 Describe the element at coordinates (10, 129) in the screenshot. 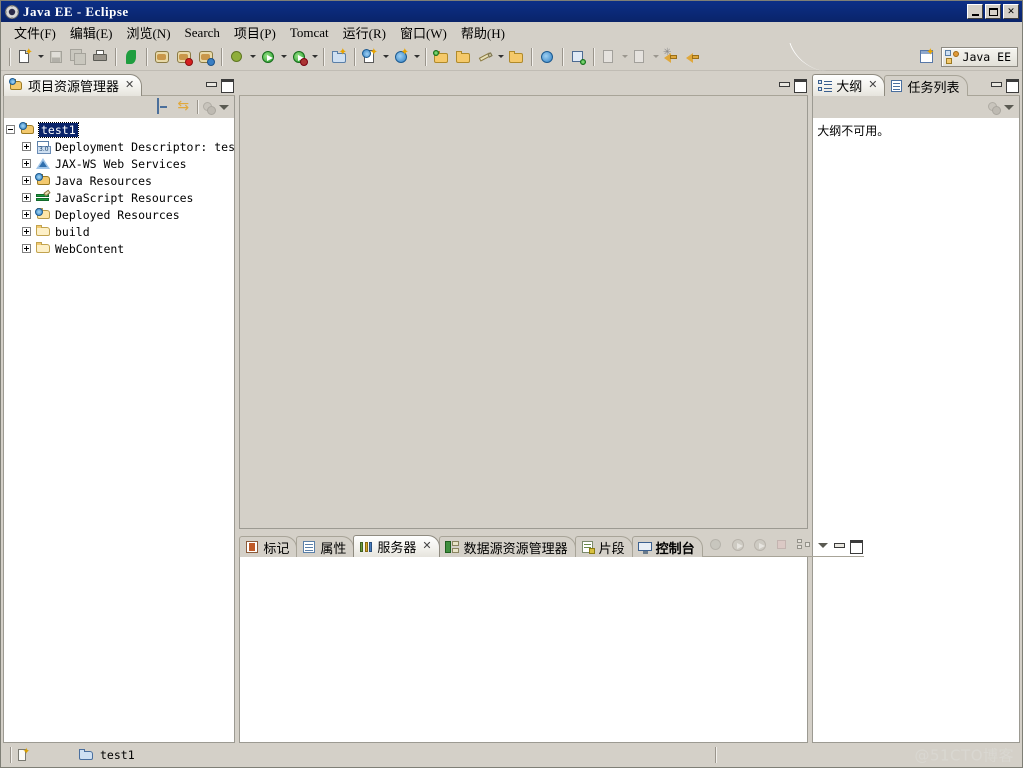

I see `expander-minus-icon` at that location.